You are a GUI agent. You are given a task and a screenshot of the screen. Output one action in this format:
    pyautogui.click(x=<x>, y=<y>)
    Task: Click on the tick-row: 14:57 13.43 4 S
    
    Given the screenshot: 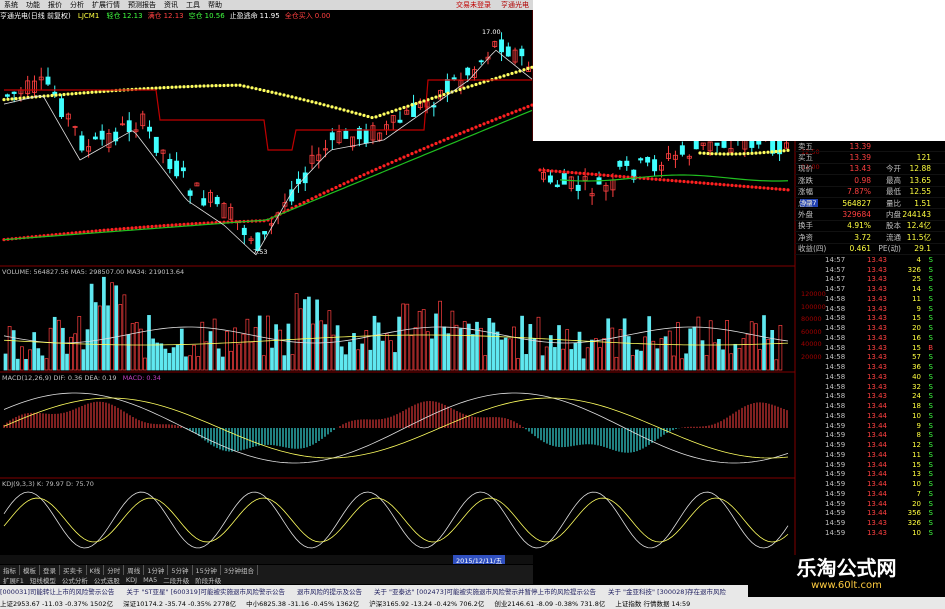 What is the action you would take?
    pyautogui.click(x=870, y=260)
    